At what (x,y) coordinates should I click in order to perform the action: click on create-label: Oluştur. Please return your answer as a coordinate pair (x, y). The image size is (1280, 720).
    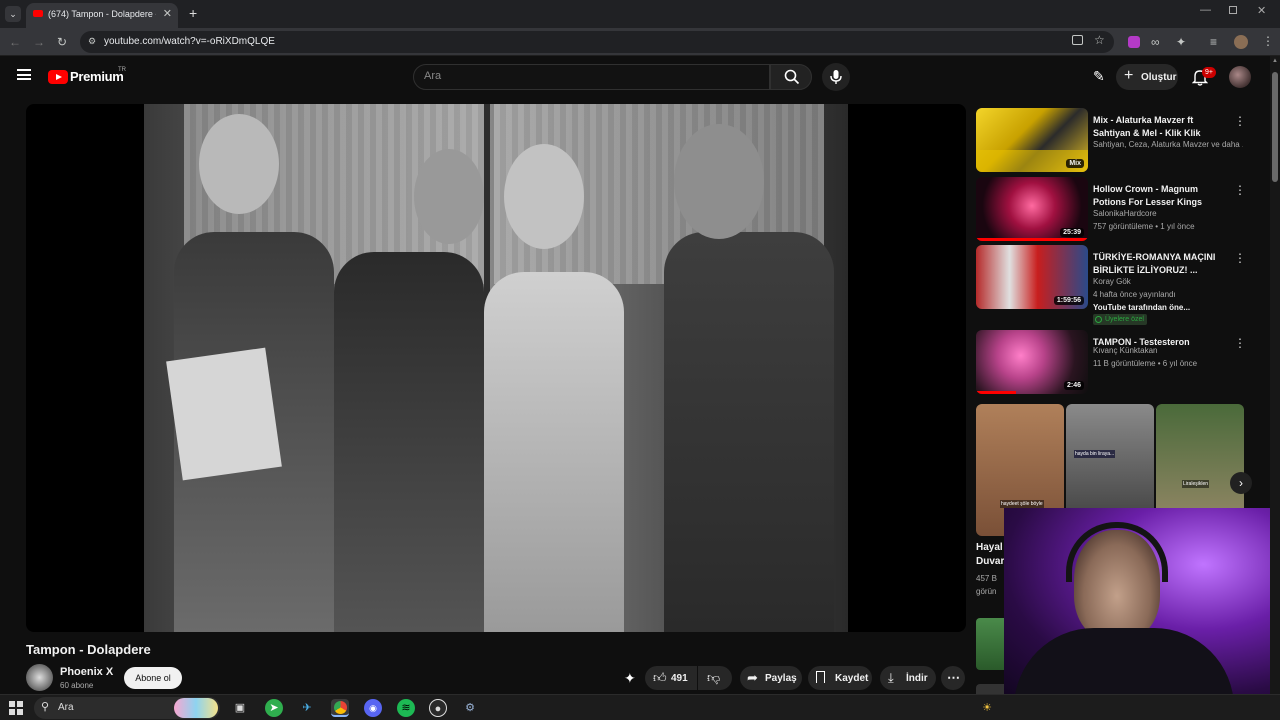
    Looking at the image, I should click on (1159, 77).